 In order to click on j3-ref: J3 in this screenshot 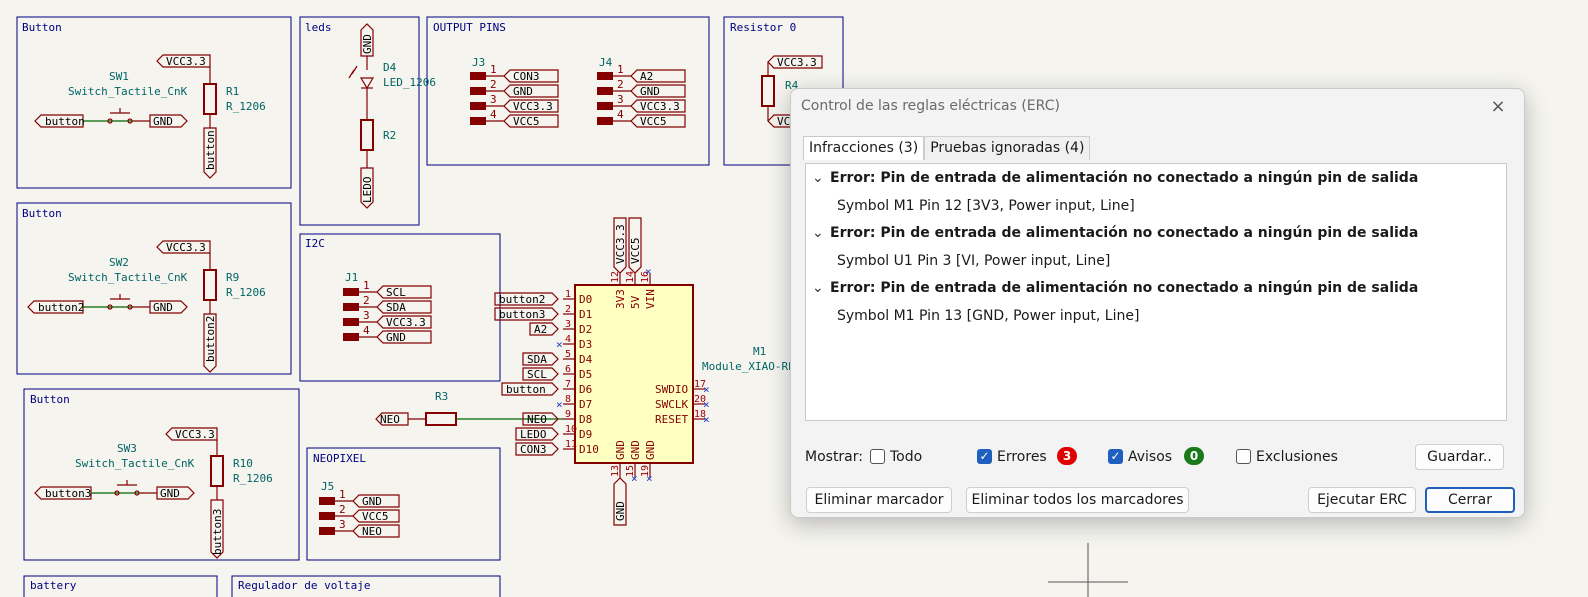, I will do `click(478, 62)`.